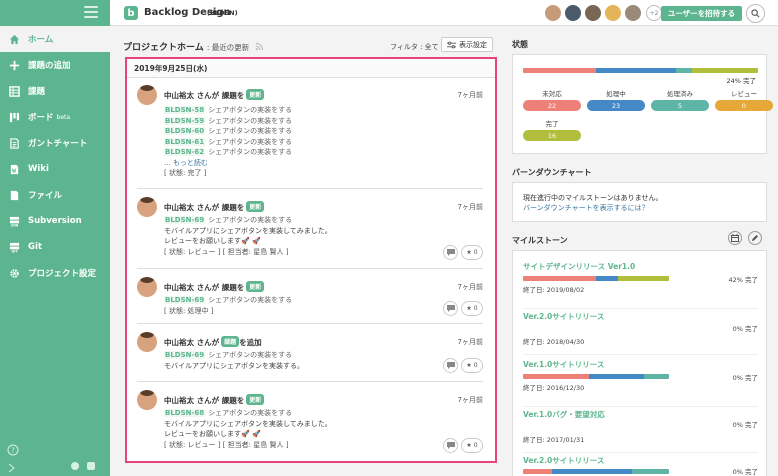 This screenshot has height=476, width=778. I want to click on open-segment, so click(559, 70).